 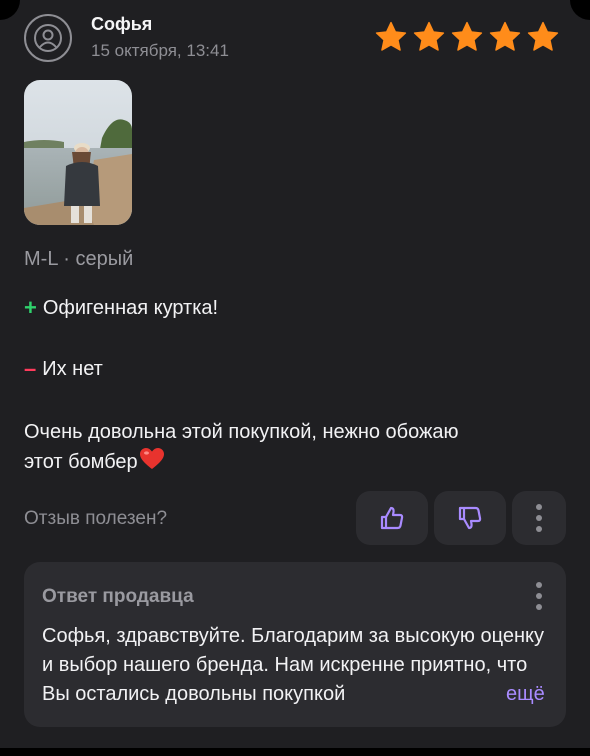 I want to click on review-date: 15 октября, 13:41, so click(x=160, y=50).